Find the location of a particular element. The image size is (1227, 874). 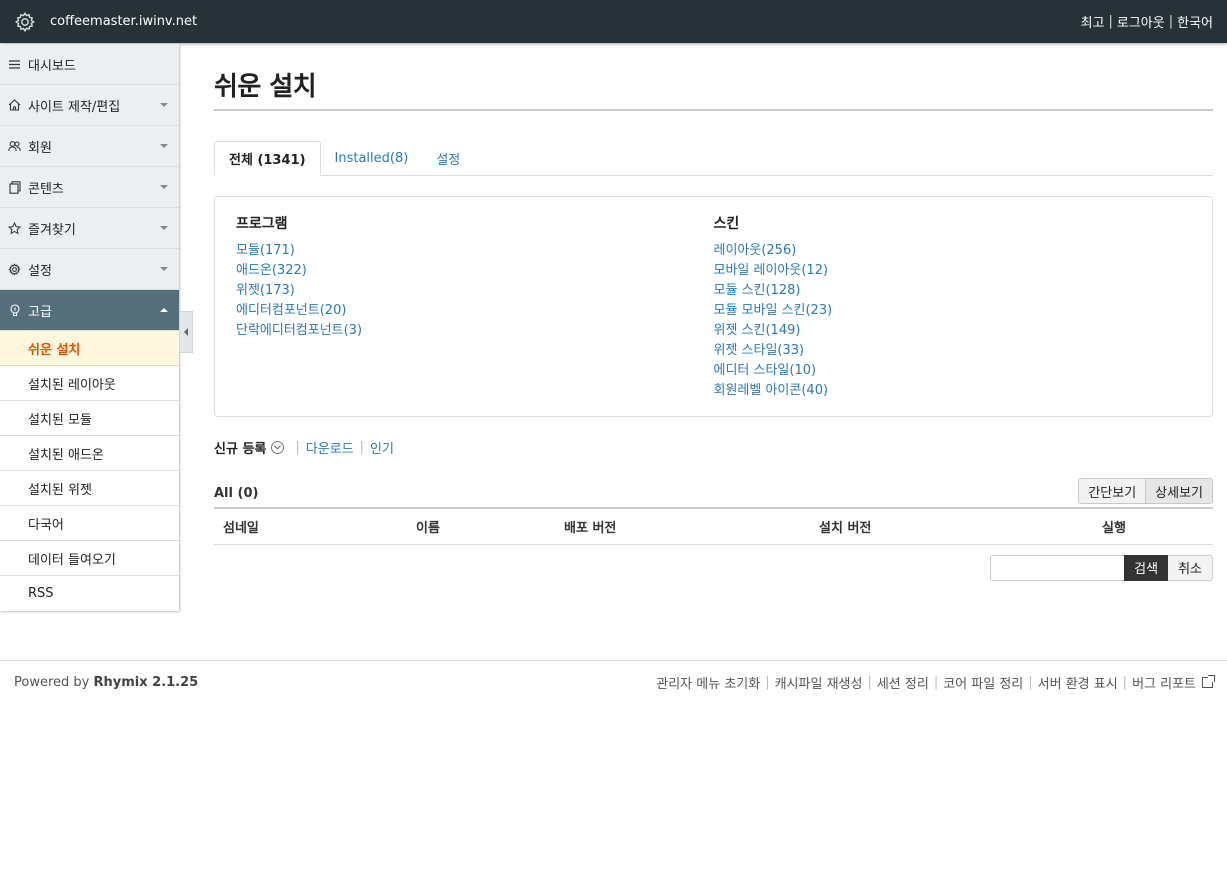

sidebar-item-dashboard: 대시보드 is located at coordinates (89, 64).